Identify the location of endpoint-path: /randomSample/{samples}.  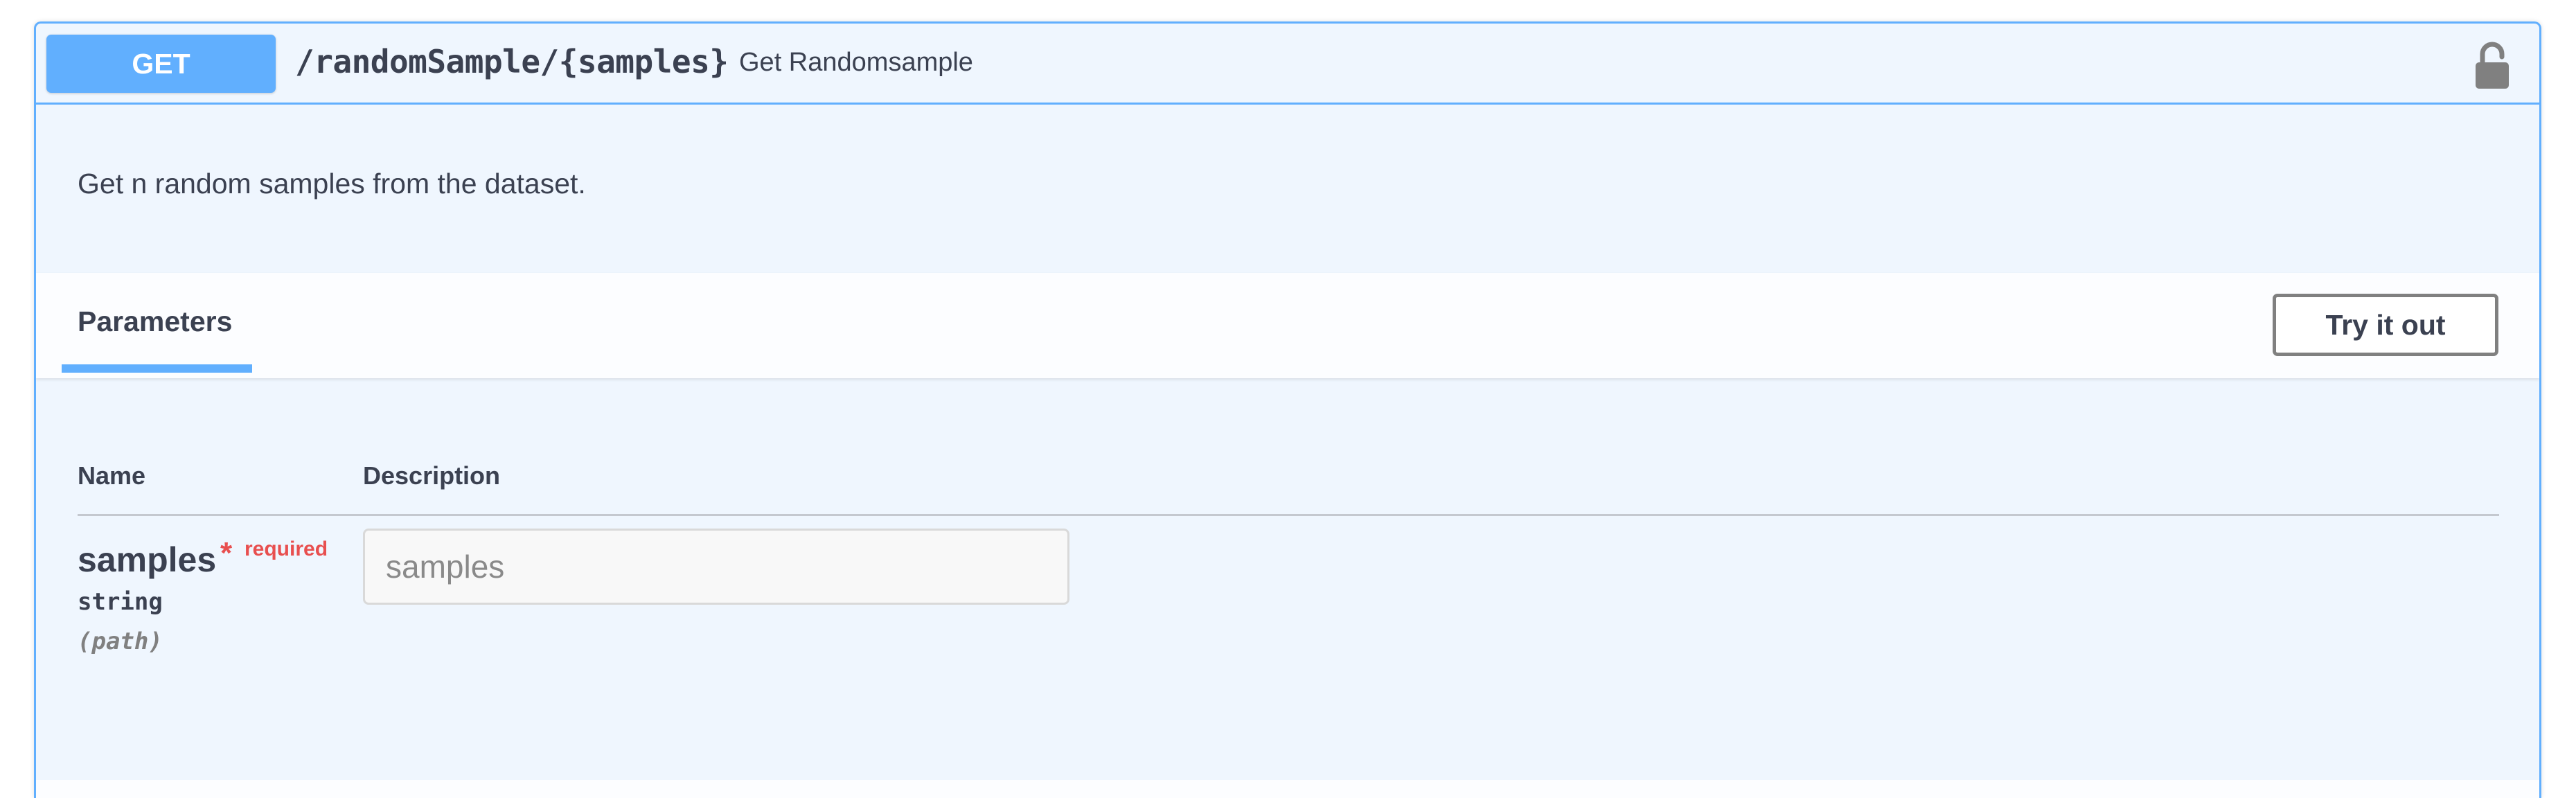
(512, 61).